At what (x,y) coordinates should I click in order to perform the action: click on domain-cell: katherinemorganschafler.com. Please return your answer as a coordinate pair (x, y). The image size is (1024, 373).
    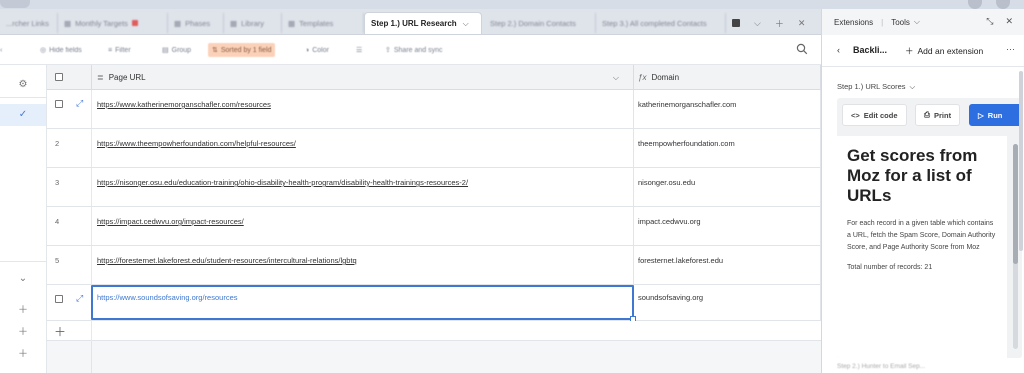
    Looking at the image, I should click on (687, 104).